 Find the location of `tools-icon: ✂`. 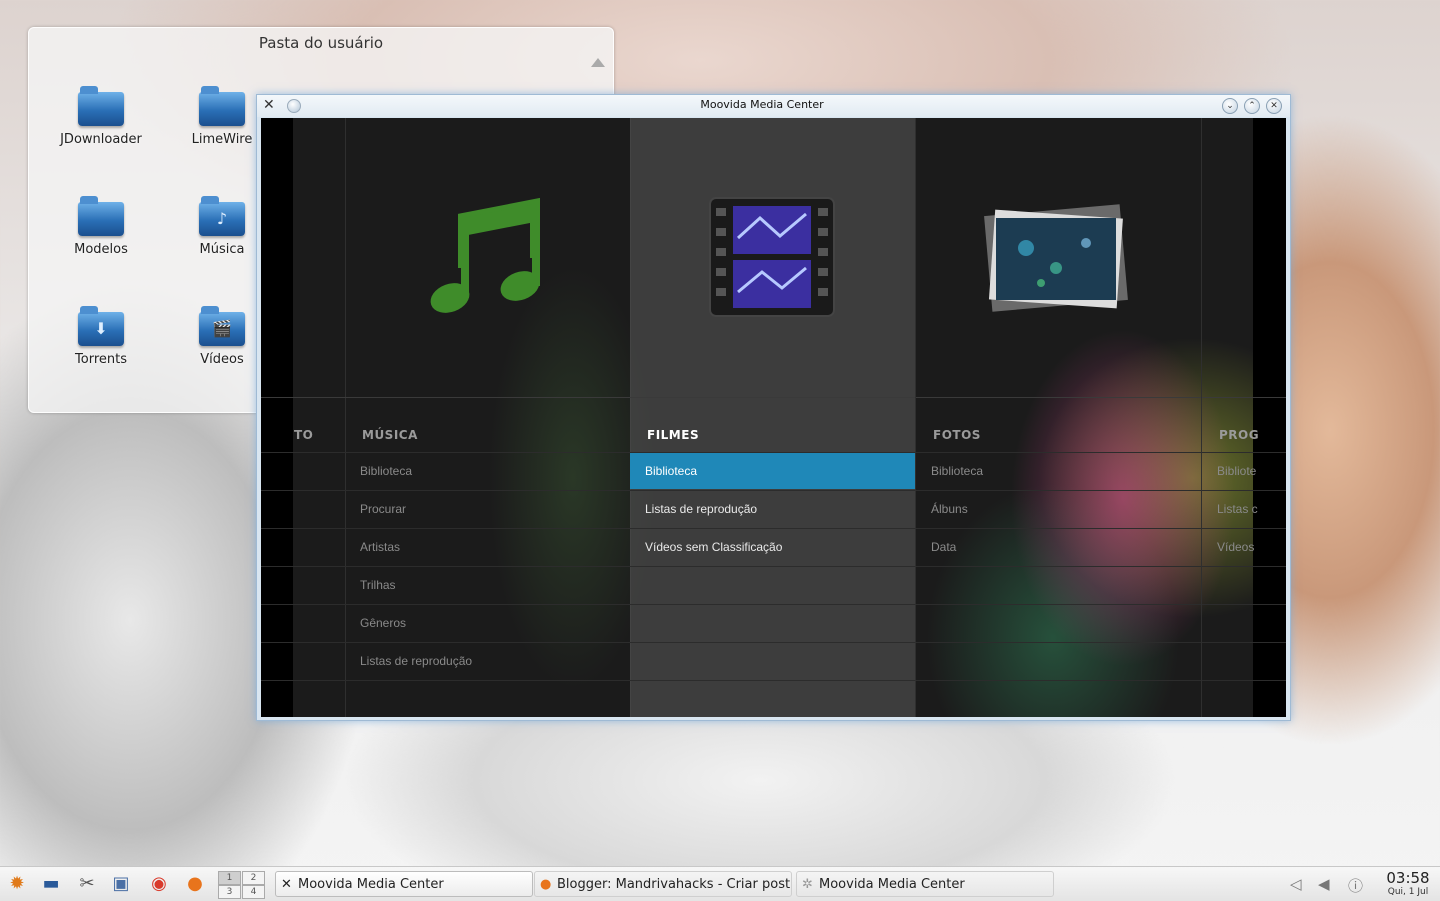

tools-icon: ✂ is located at coordinates (87, 884).